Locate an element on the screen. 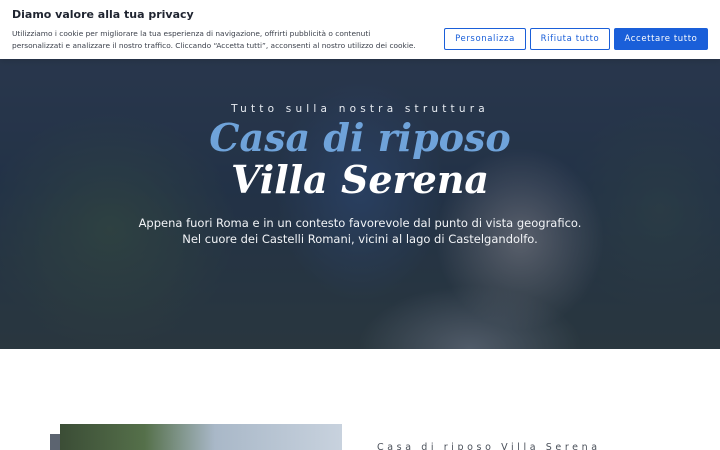 The height and width of the screenshot is (450, 720). facility-photo is located at coordinates (201, 437).